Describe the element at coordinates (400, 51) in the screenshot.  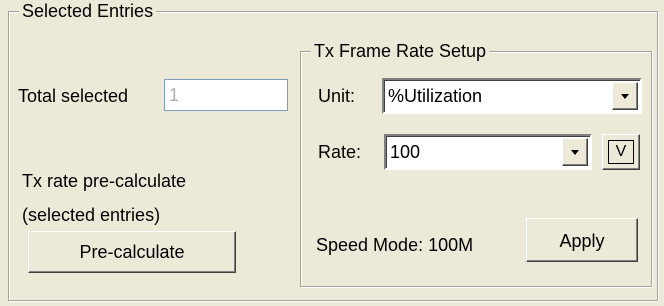
I see `tx-frame-rate-title: Tx Frame Rate Setup` at that location.